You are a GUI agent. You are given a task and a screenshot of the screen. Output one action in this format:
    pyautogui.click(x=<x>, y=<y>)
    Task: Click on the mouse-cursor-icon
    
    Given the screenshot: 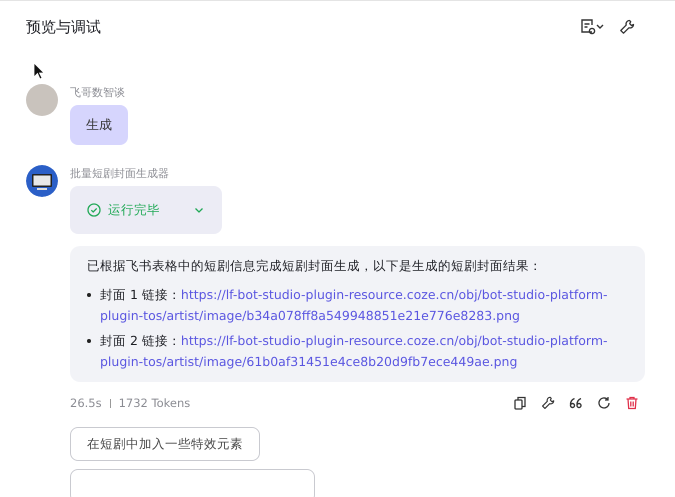 What is the action you would take?
    pyautogui.click(x=38, y=71)
    